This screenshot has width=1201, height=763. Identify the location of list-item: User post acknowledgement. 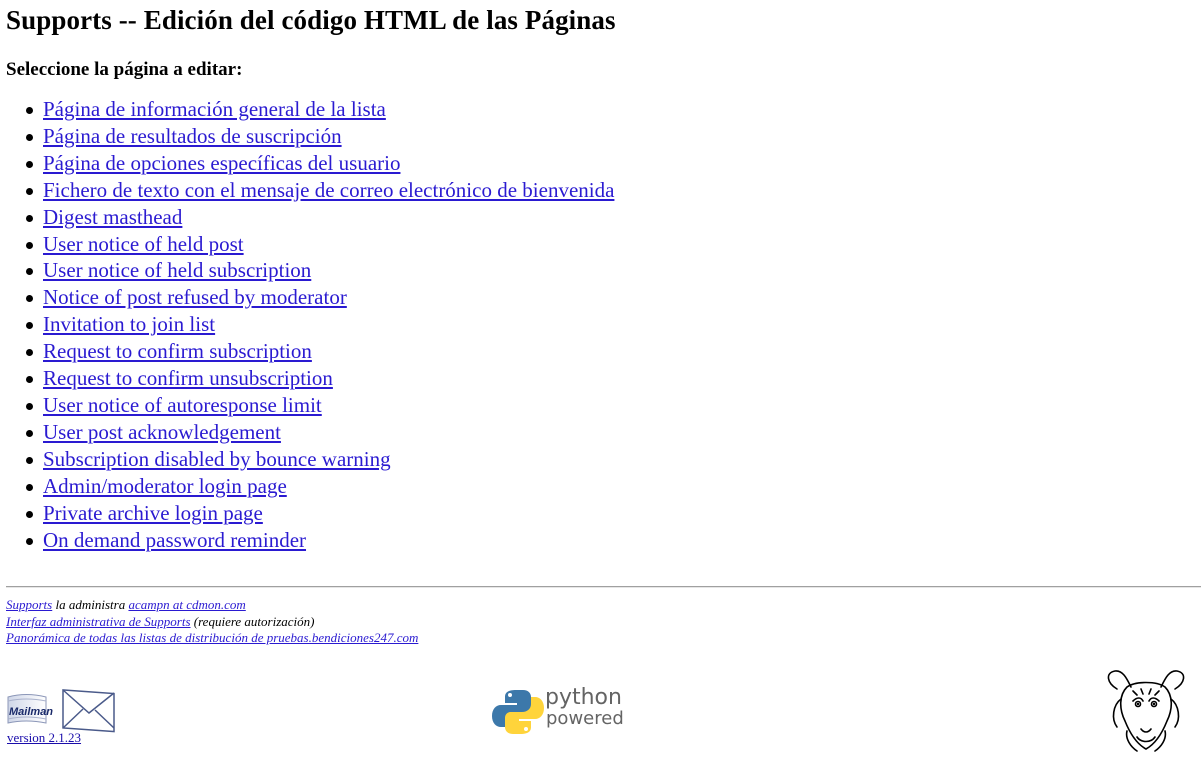
(613, 432).